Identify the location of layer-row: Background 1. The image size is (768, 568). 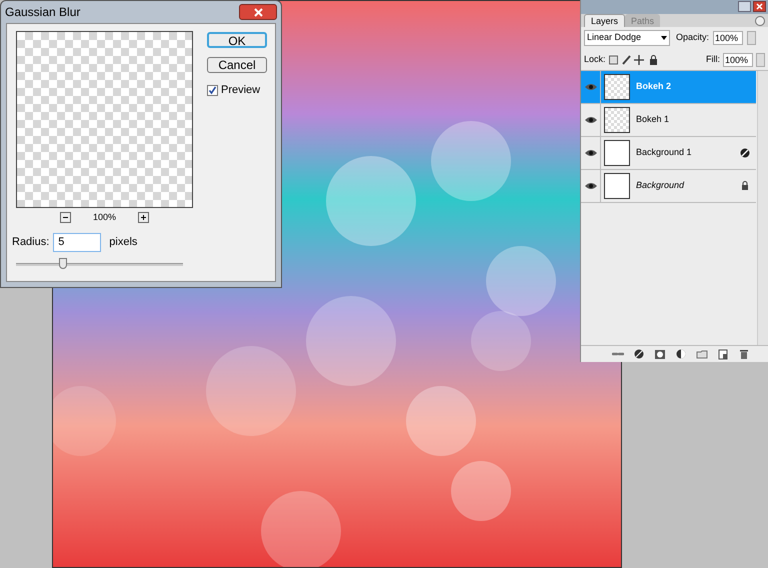
(668, 153).